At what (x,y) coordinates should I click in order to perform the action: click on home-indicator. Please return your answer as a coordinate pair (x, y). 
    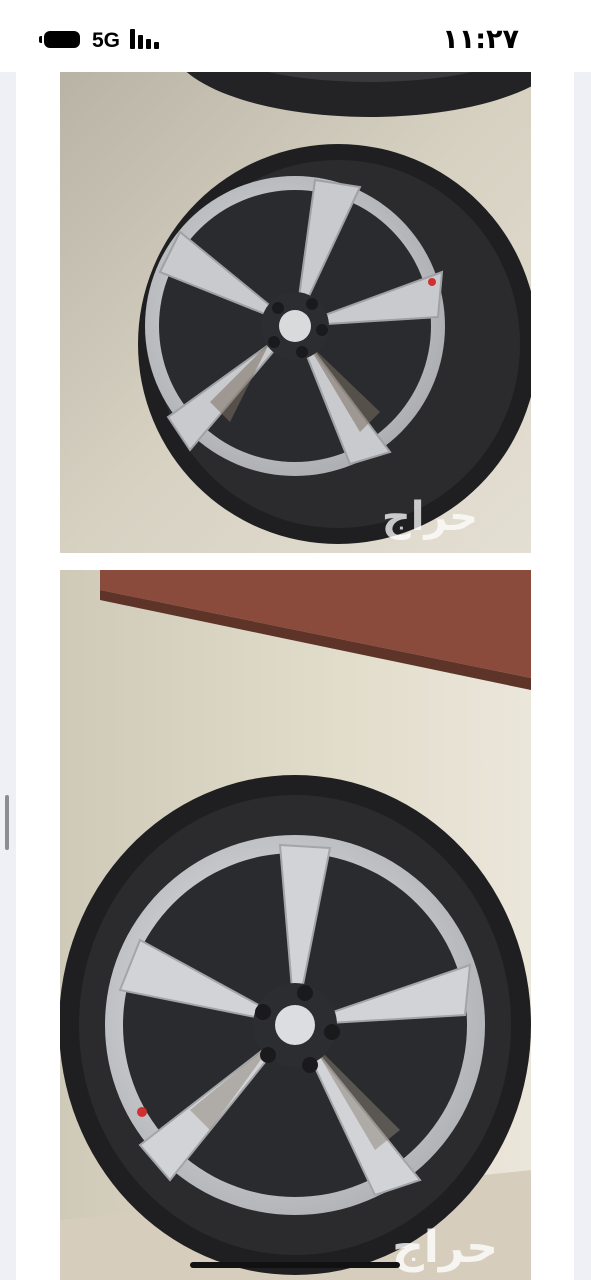
    Looking at the image, I should click on (295, 1265).